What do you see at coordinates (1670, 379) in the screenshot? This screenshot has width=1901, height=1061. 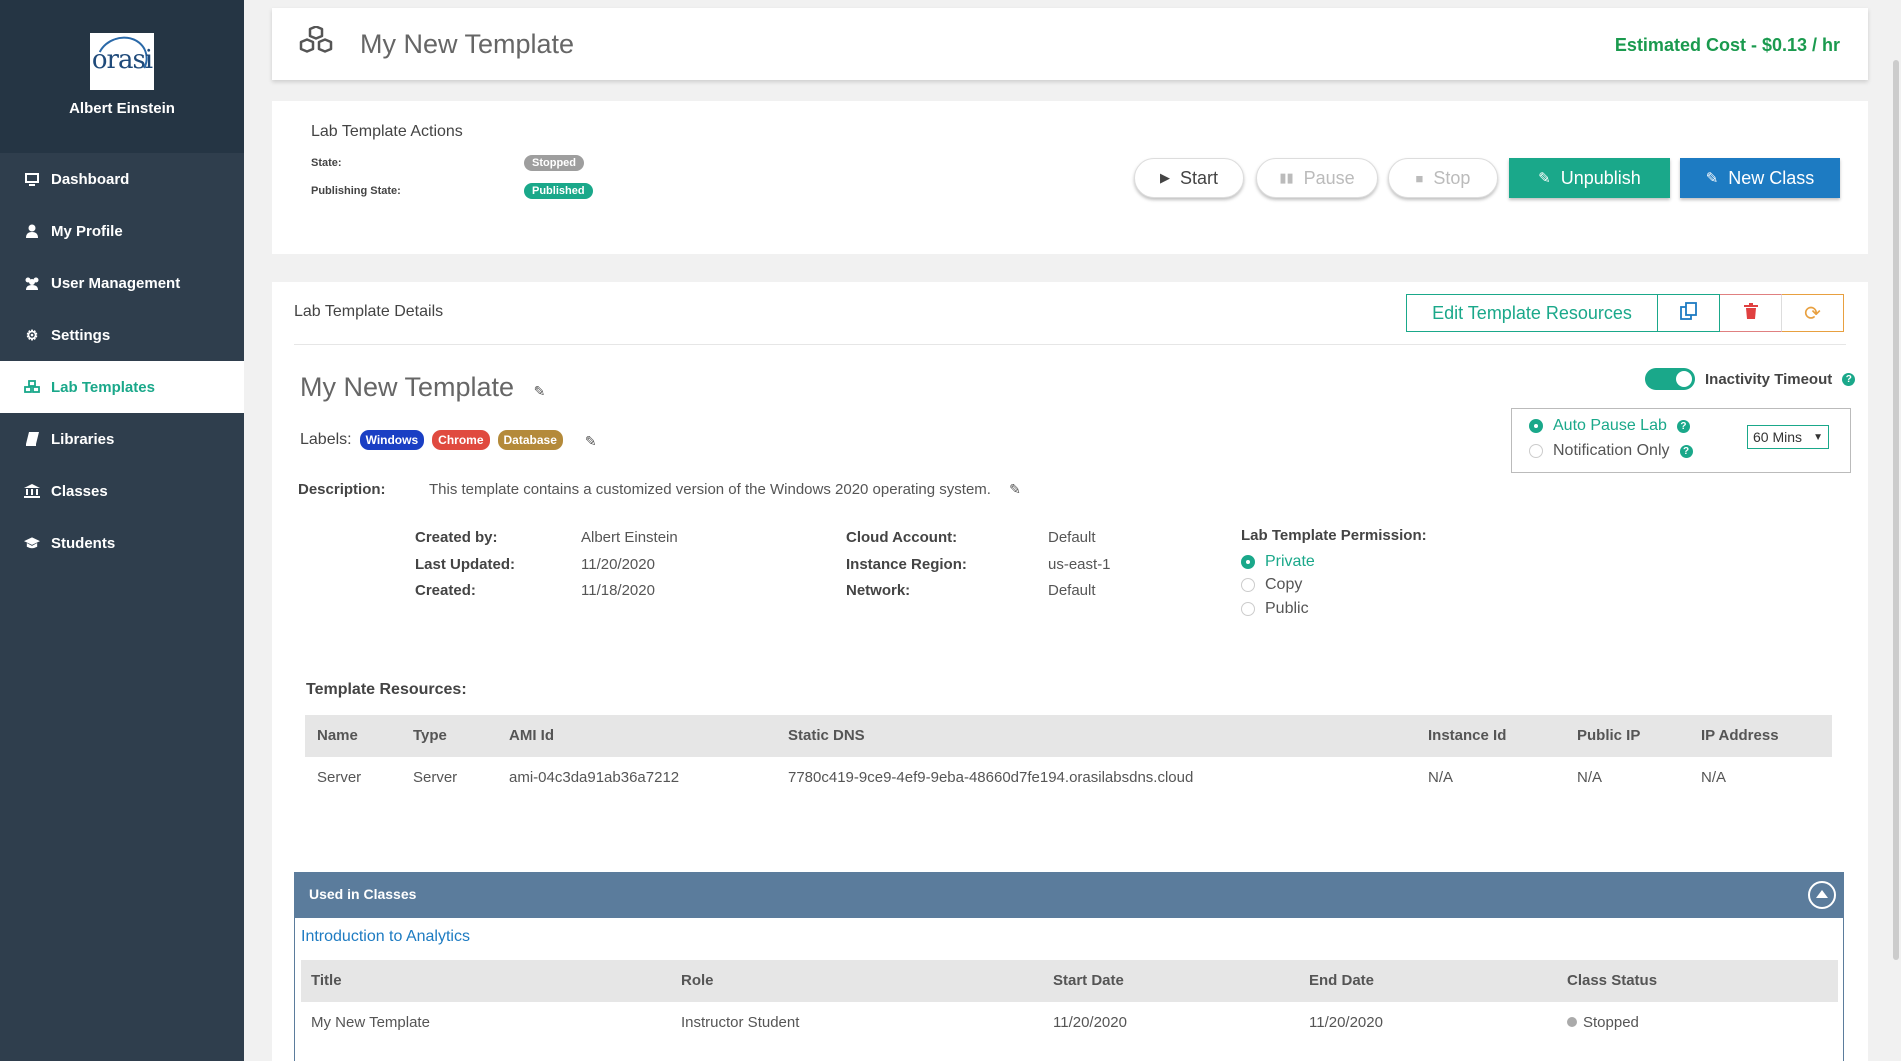 I see `inactivity-timeout-toggle` at bounding box center [1670, 379].